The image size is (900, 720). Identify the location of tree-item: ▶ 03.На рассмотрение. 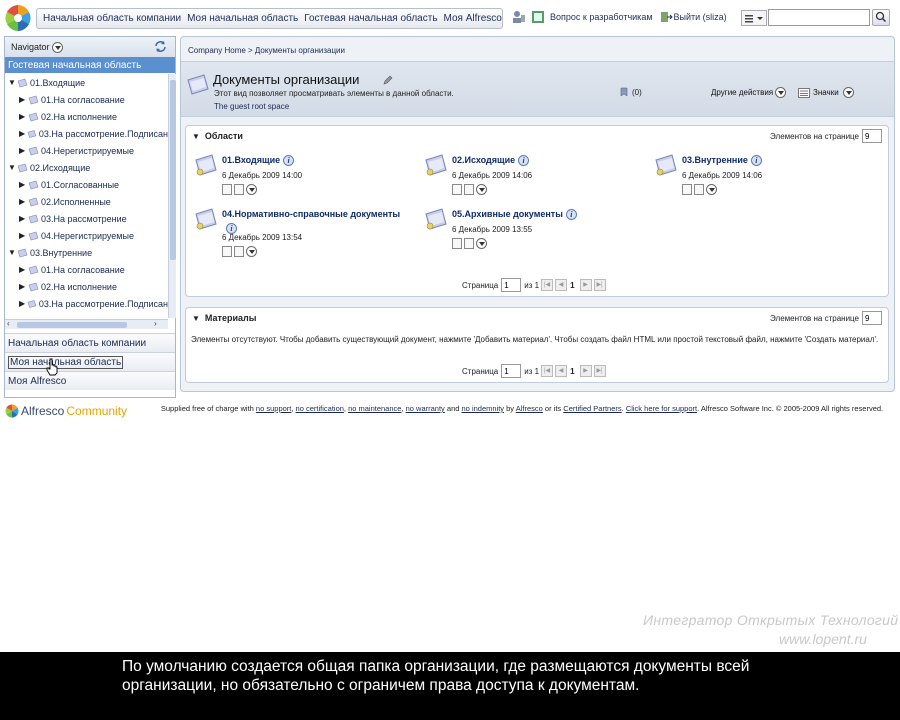
(86, 218).